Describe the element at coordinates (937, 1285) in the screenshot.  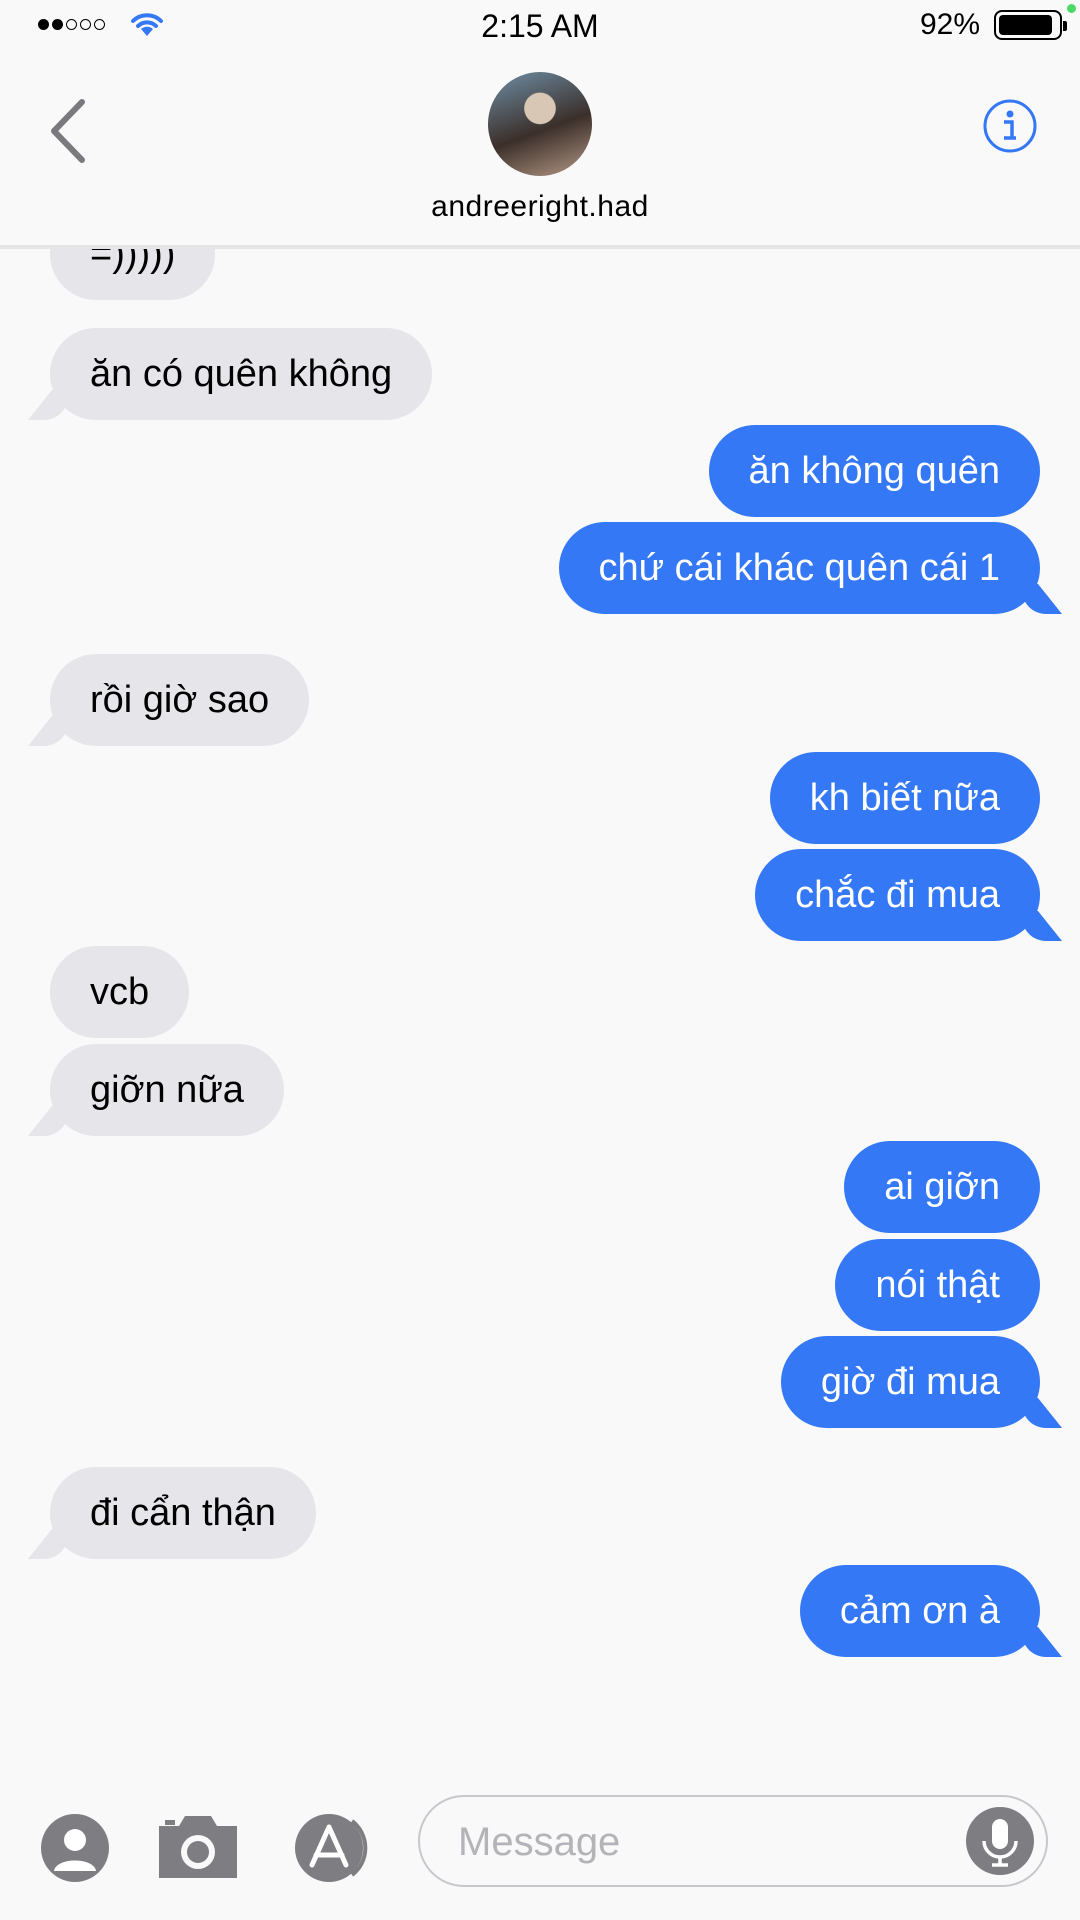
I see `message-bubble-outgoing: nói thật` at that location.